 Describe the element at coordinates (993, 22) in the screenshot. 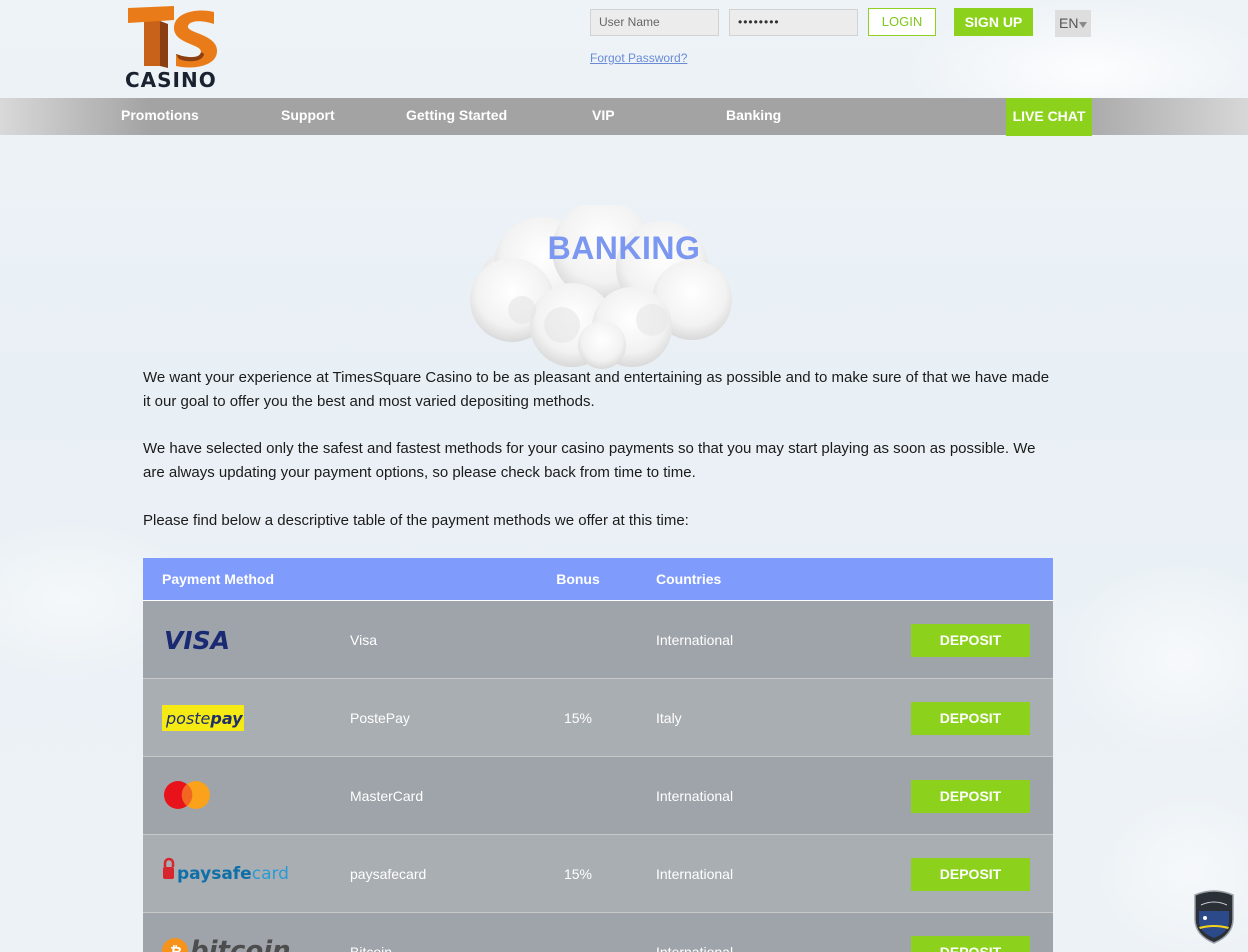

I see `signup-button: SIGN UP` at that location.